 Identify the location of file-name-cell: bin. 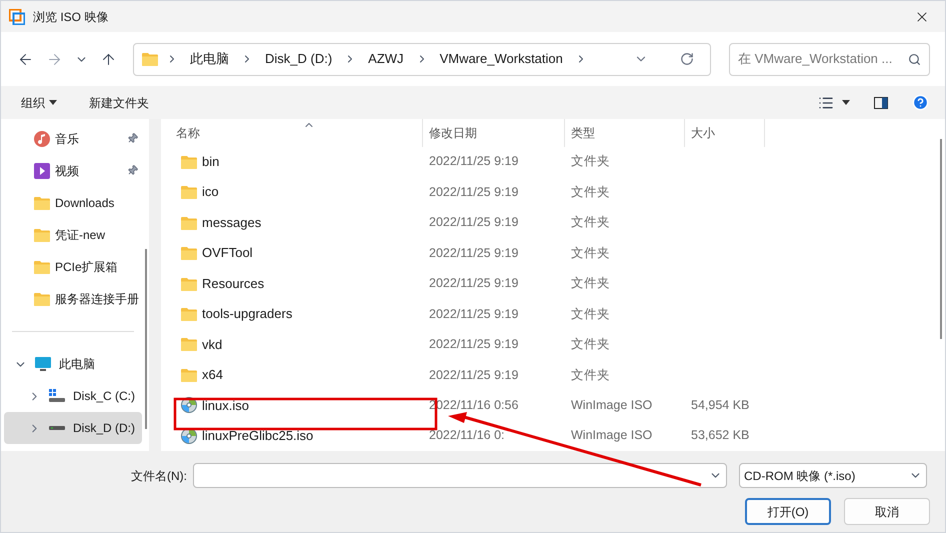
(292, 162).